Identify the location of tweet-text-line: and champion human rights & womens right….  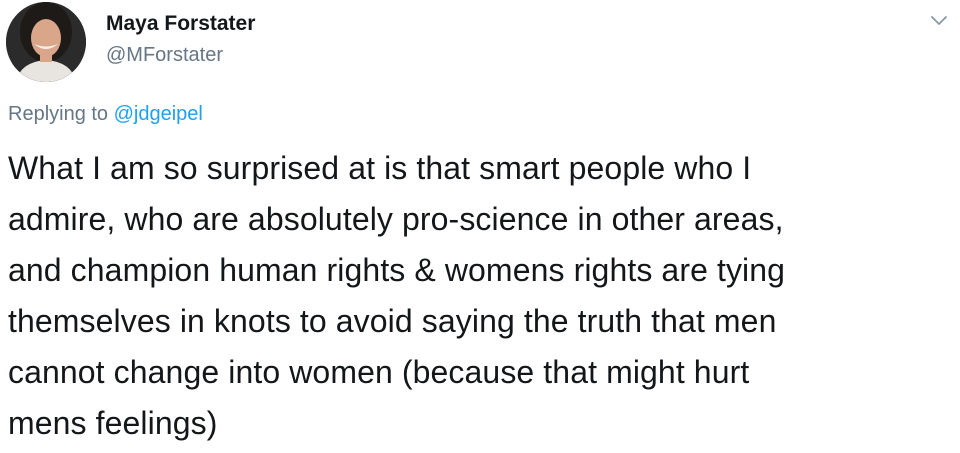
(397, 270).